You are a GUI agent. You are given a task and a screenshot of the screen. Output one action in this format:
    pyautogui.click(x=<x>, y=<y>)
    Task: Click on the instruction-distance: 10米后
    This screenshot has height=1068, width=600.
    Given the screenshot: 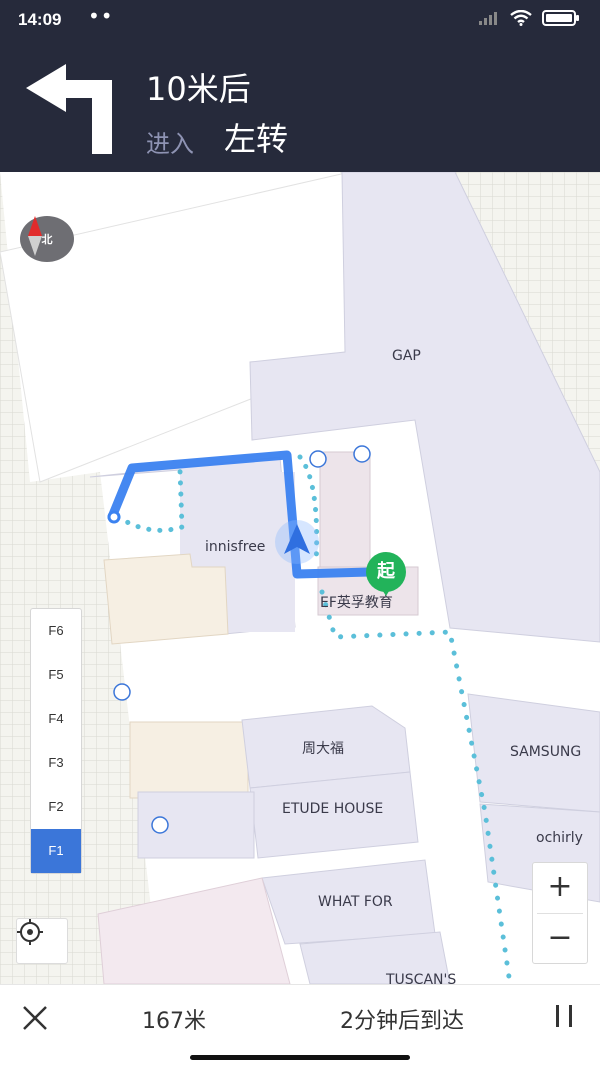 What is the action you would take?
    pyautogui.click(x=198, y=89)
    